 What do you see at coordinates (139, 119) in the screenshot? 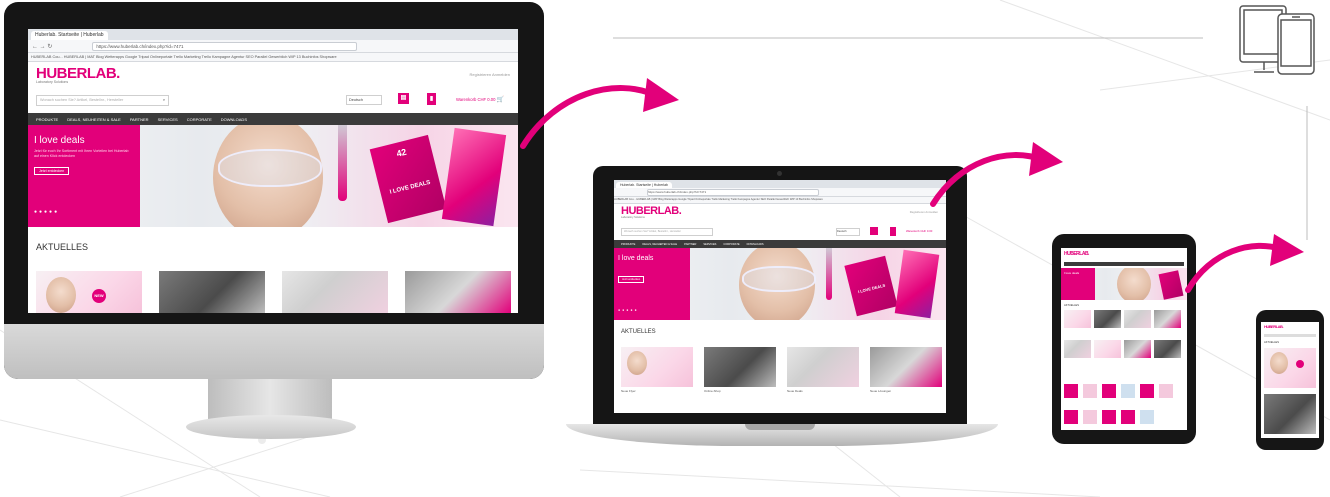
I see `nav-item-partner: PARTNER` at bounding box center [139, 119].